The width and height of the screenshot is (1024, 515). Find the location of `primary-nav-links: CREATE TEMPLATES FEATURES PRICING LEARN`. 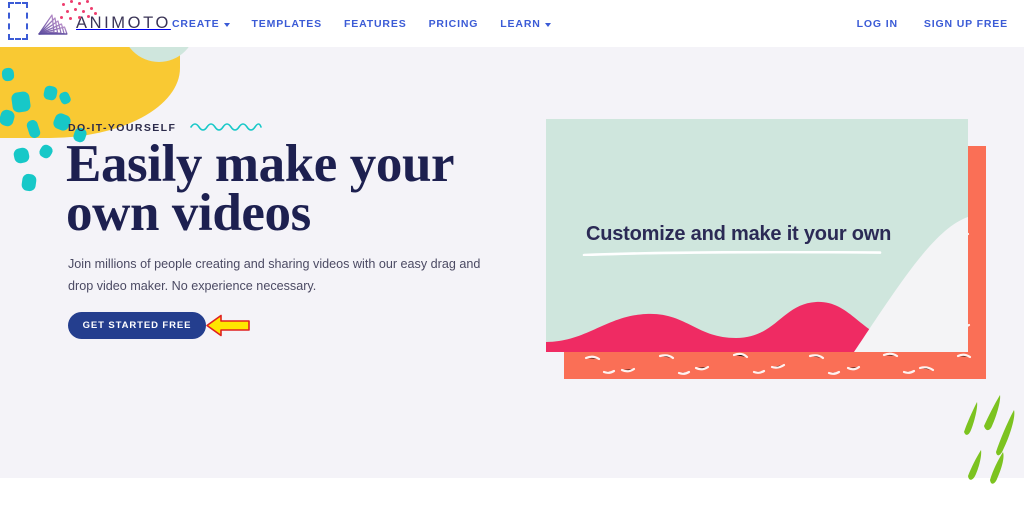

primary-nav-links: CREATE TEMPLATES FEATURES PRICING LEARN is located at coordinates (361, 23).